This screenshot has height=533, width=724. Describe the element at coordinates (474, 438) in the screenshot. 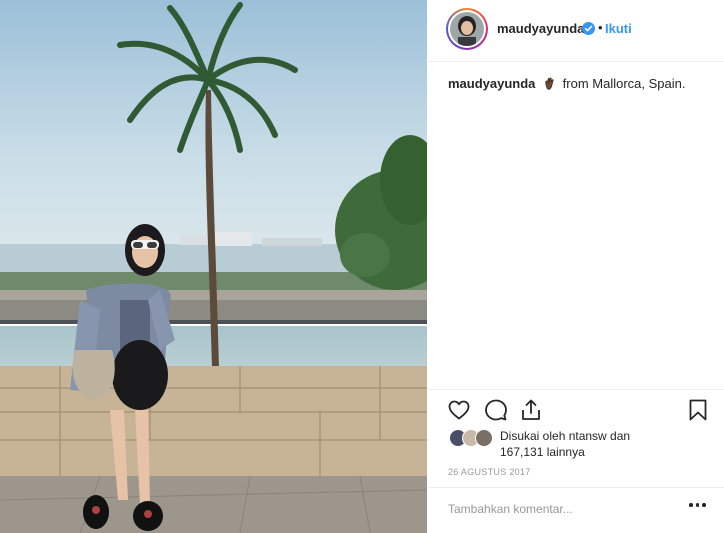

I see `likers-avatars` at that location.